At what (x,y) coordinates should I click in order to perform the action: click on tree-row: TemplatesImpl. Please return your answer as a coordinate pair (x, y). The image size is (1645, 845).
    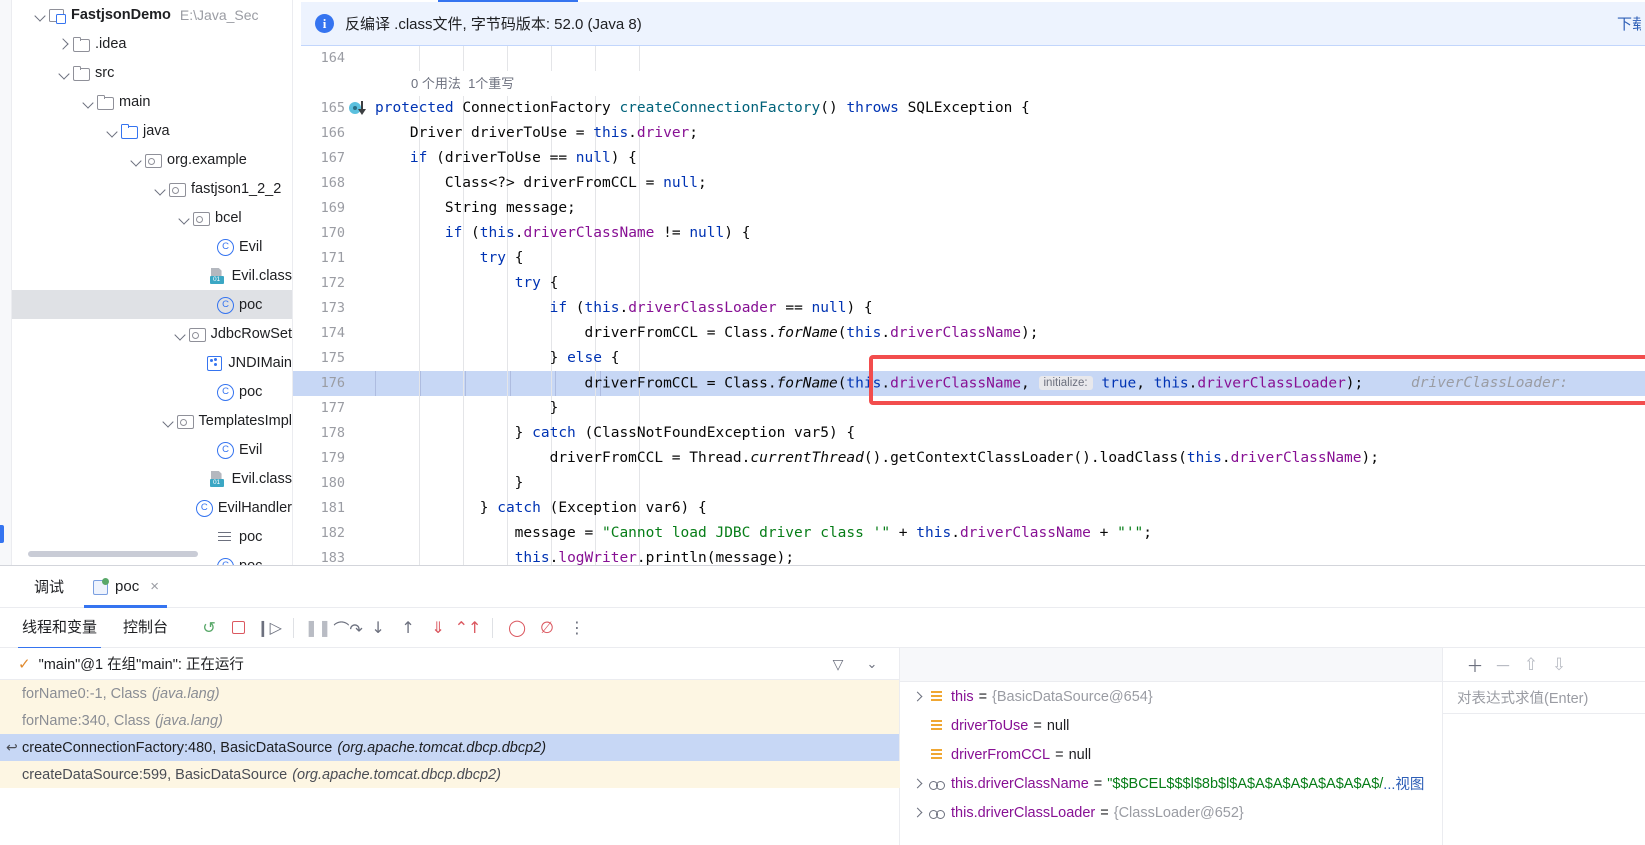
    Looking at the image, I should click on (152, 420).